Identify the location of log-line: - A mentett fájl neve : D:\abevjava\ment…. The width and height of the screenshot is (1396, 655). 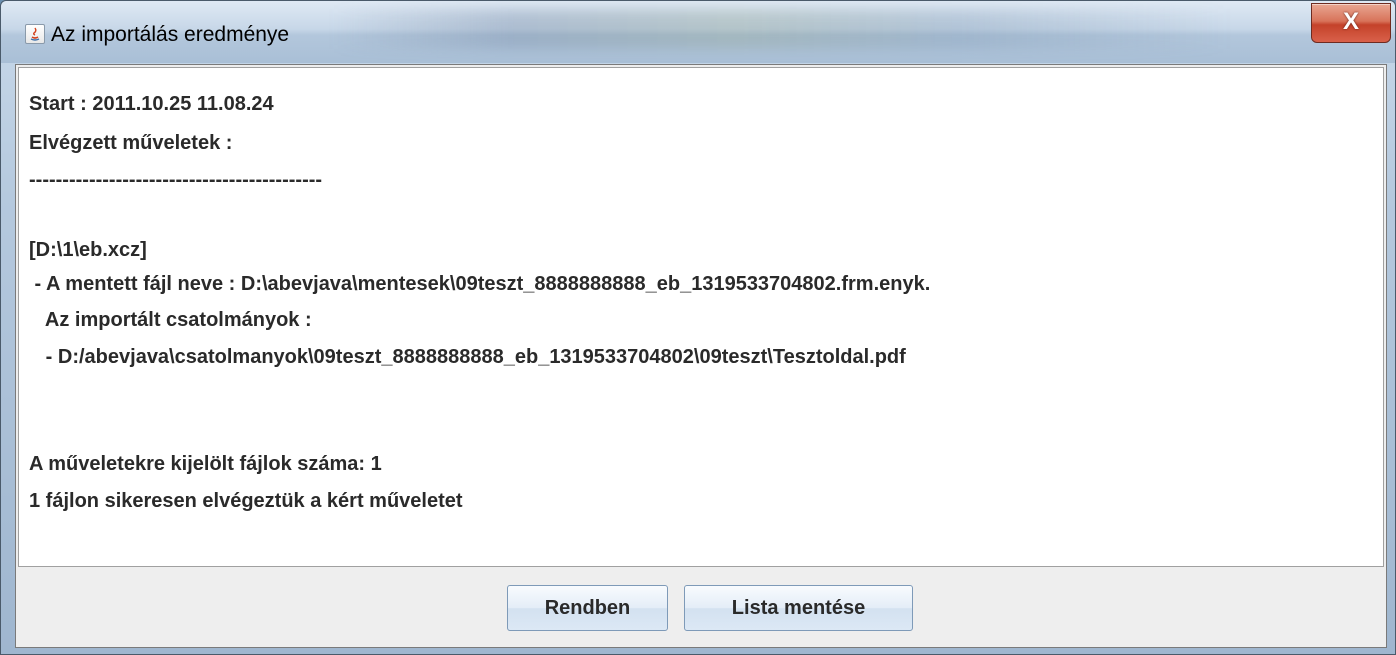
(480, 284).